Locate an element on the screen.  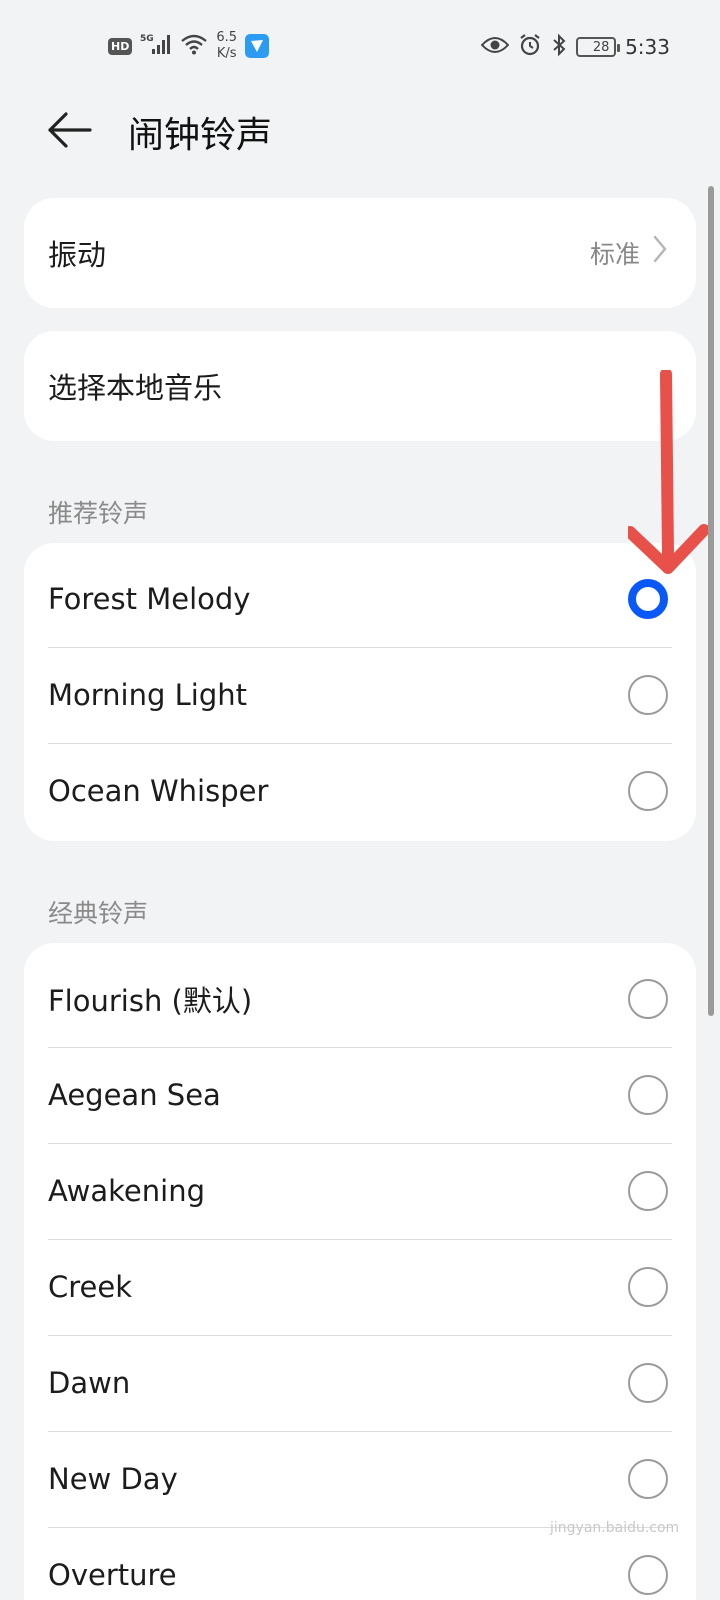
status-left: HD 5G 6.5 K/s is located at coordinates (189, 46).